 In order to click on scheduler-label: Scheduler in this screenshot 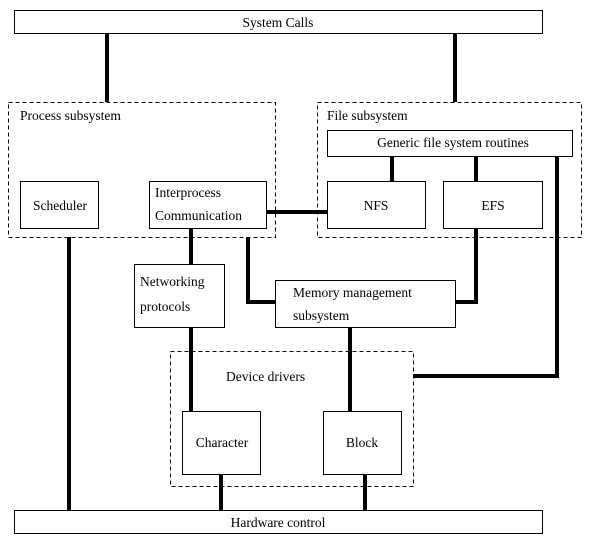, I will do `click(60, 205)`.